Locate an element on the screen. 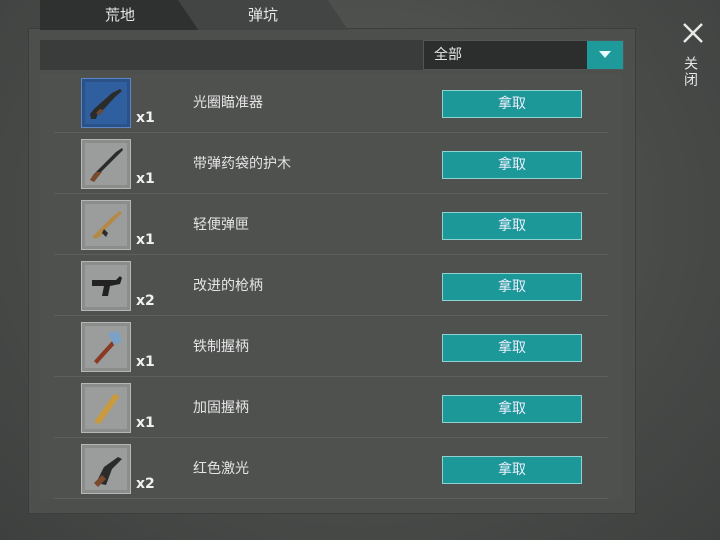 This screenshot has height=540, width=720. item-name: 铁制握柄 is located at coordinates (221, 347).